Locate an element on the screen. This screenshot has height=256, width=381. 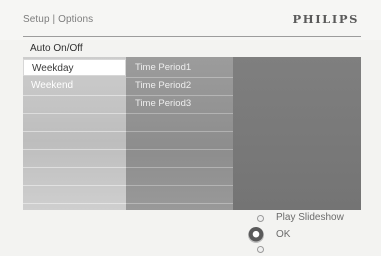
up-button-label: Play Slideshow is located at coordinates (310, 217).